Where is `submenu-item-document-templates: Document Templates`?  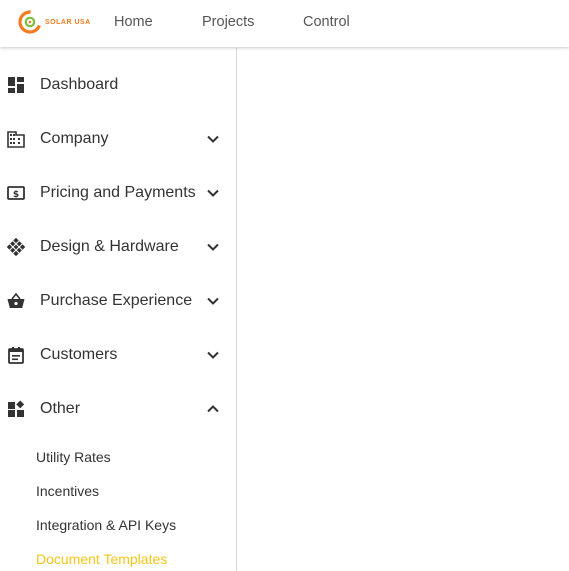 submenu-item-document-templates: Document Templates is located at coordinates (101, 559).